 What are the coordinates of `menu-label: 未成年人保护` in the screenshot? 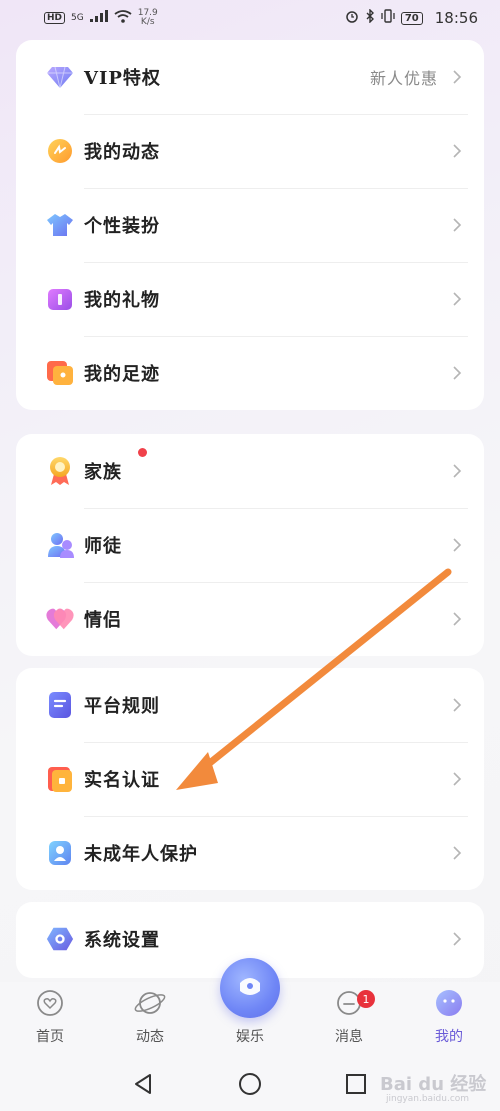 It's located at (141, 854).